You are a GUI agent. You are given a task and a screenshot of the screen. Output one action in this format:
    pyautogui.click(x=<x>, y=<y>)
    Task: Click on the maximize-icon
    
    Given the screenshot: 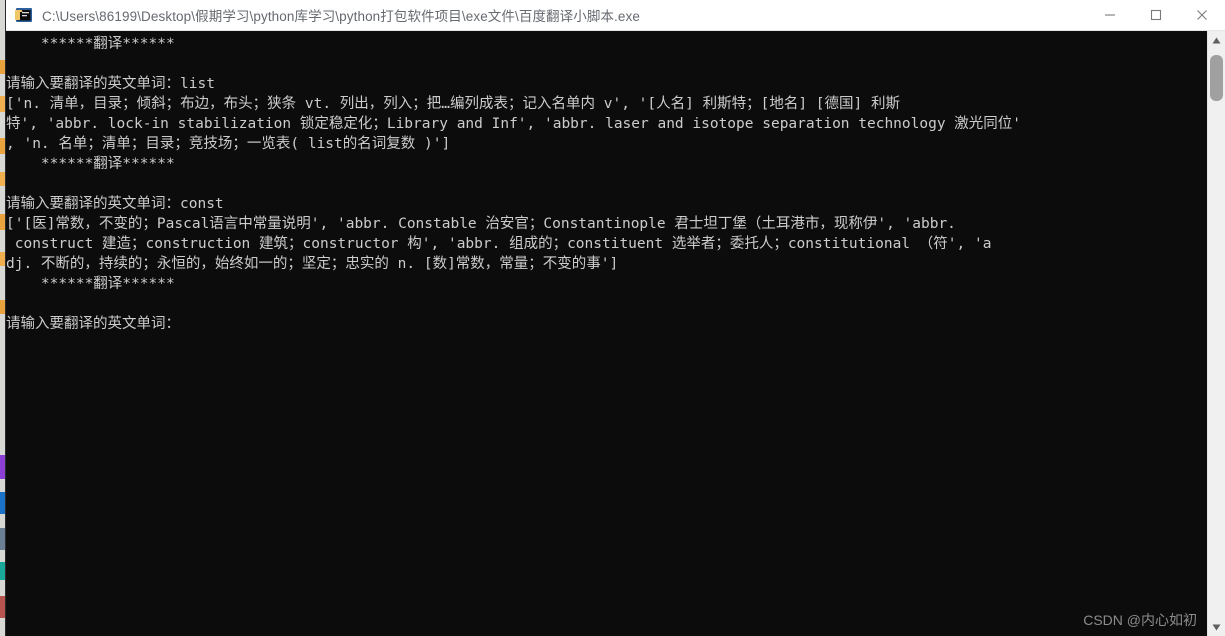 What is the action you would take?
    pyautogui.click(x=1156, y=15)
    